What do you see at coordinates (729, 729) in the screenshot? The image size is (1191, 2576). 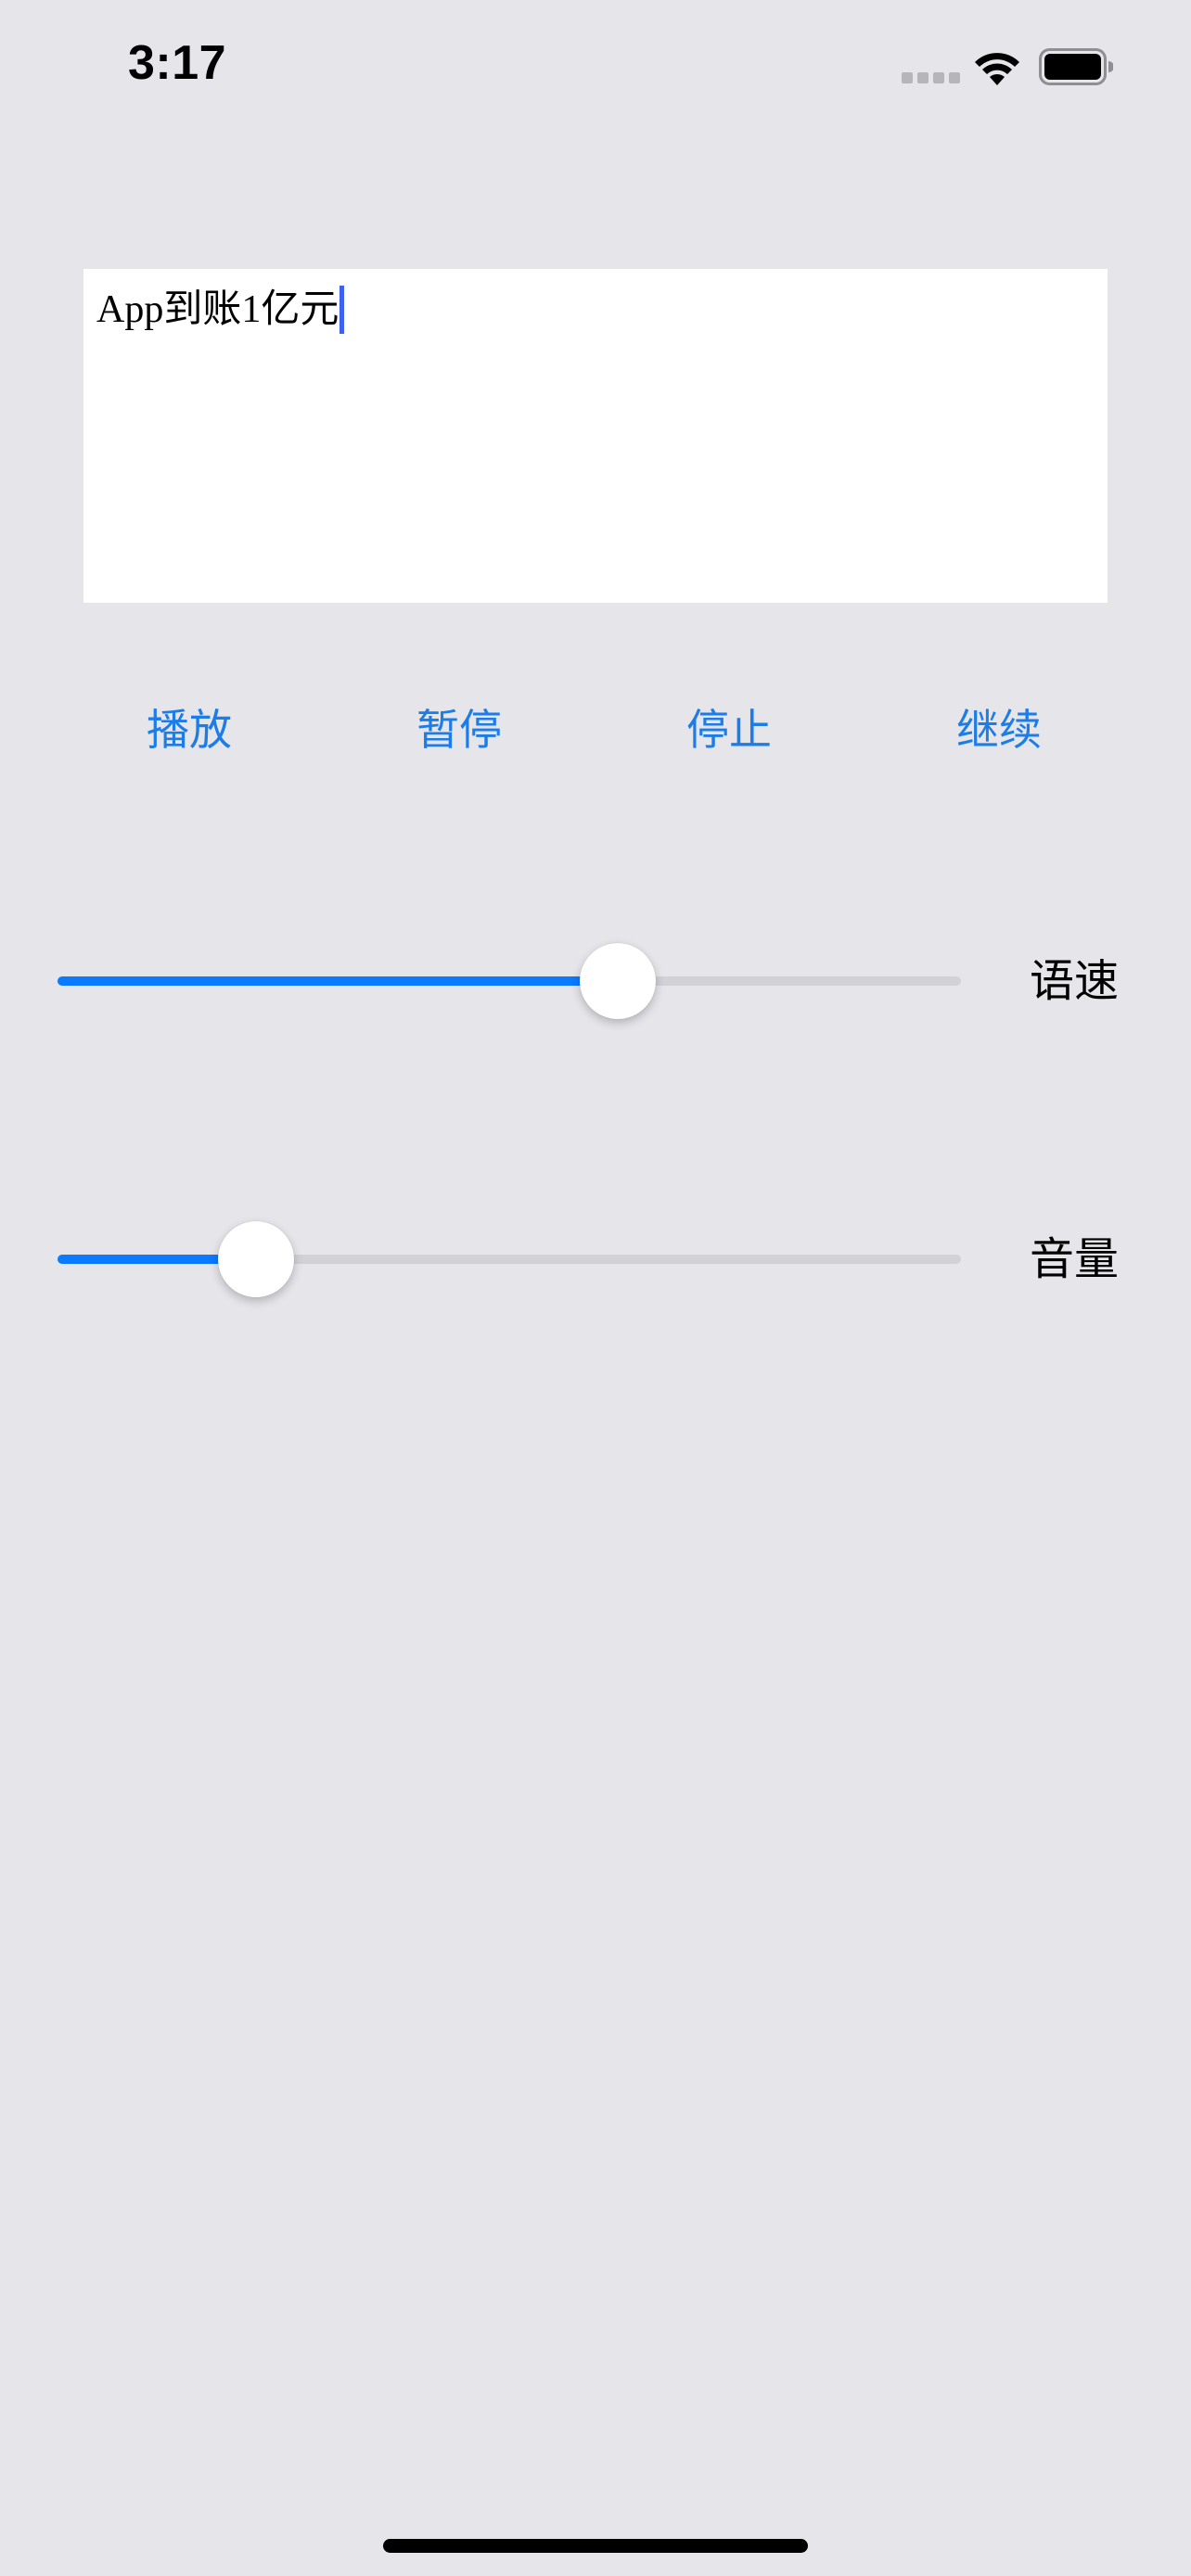 I see `stop-button: 停止` at bounding box center [729, 729].